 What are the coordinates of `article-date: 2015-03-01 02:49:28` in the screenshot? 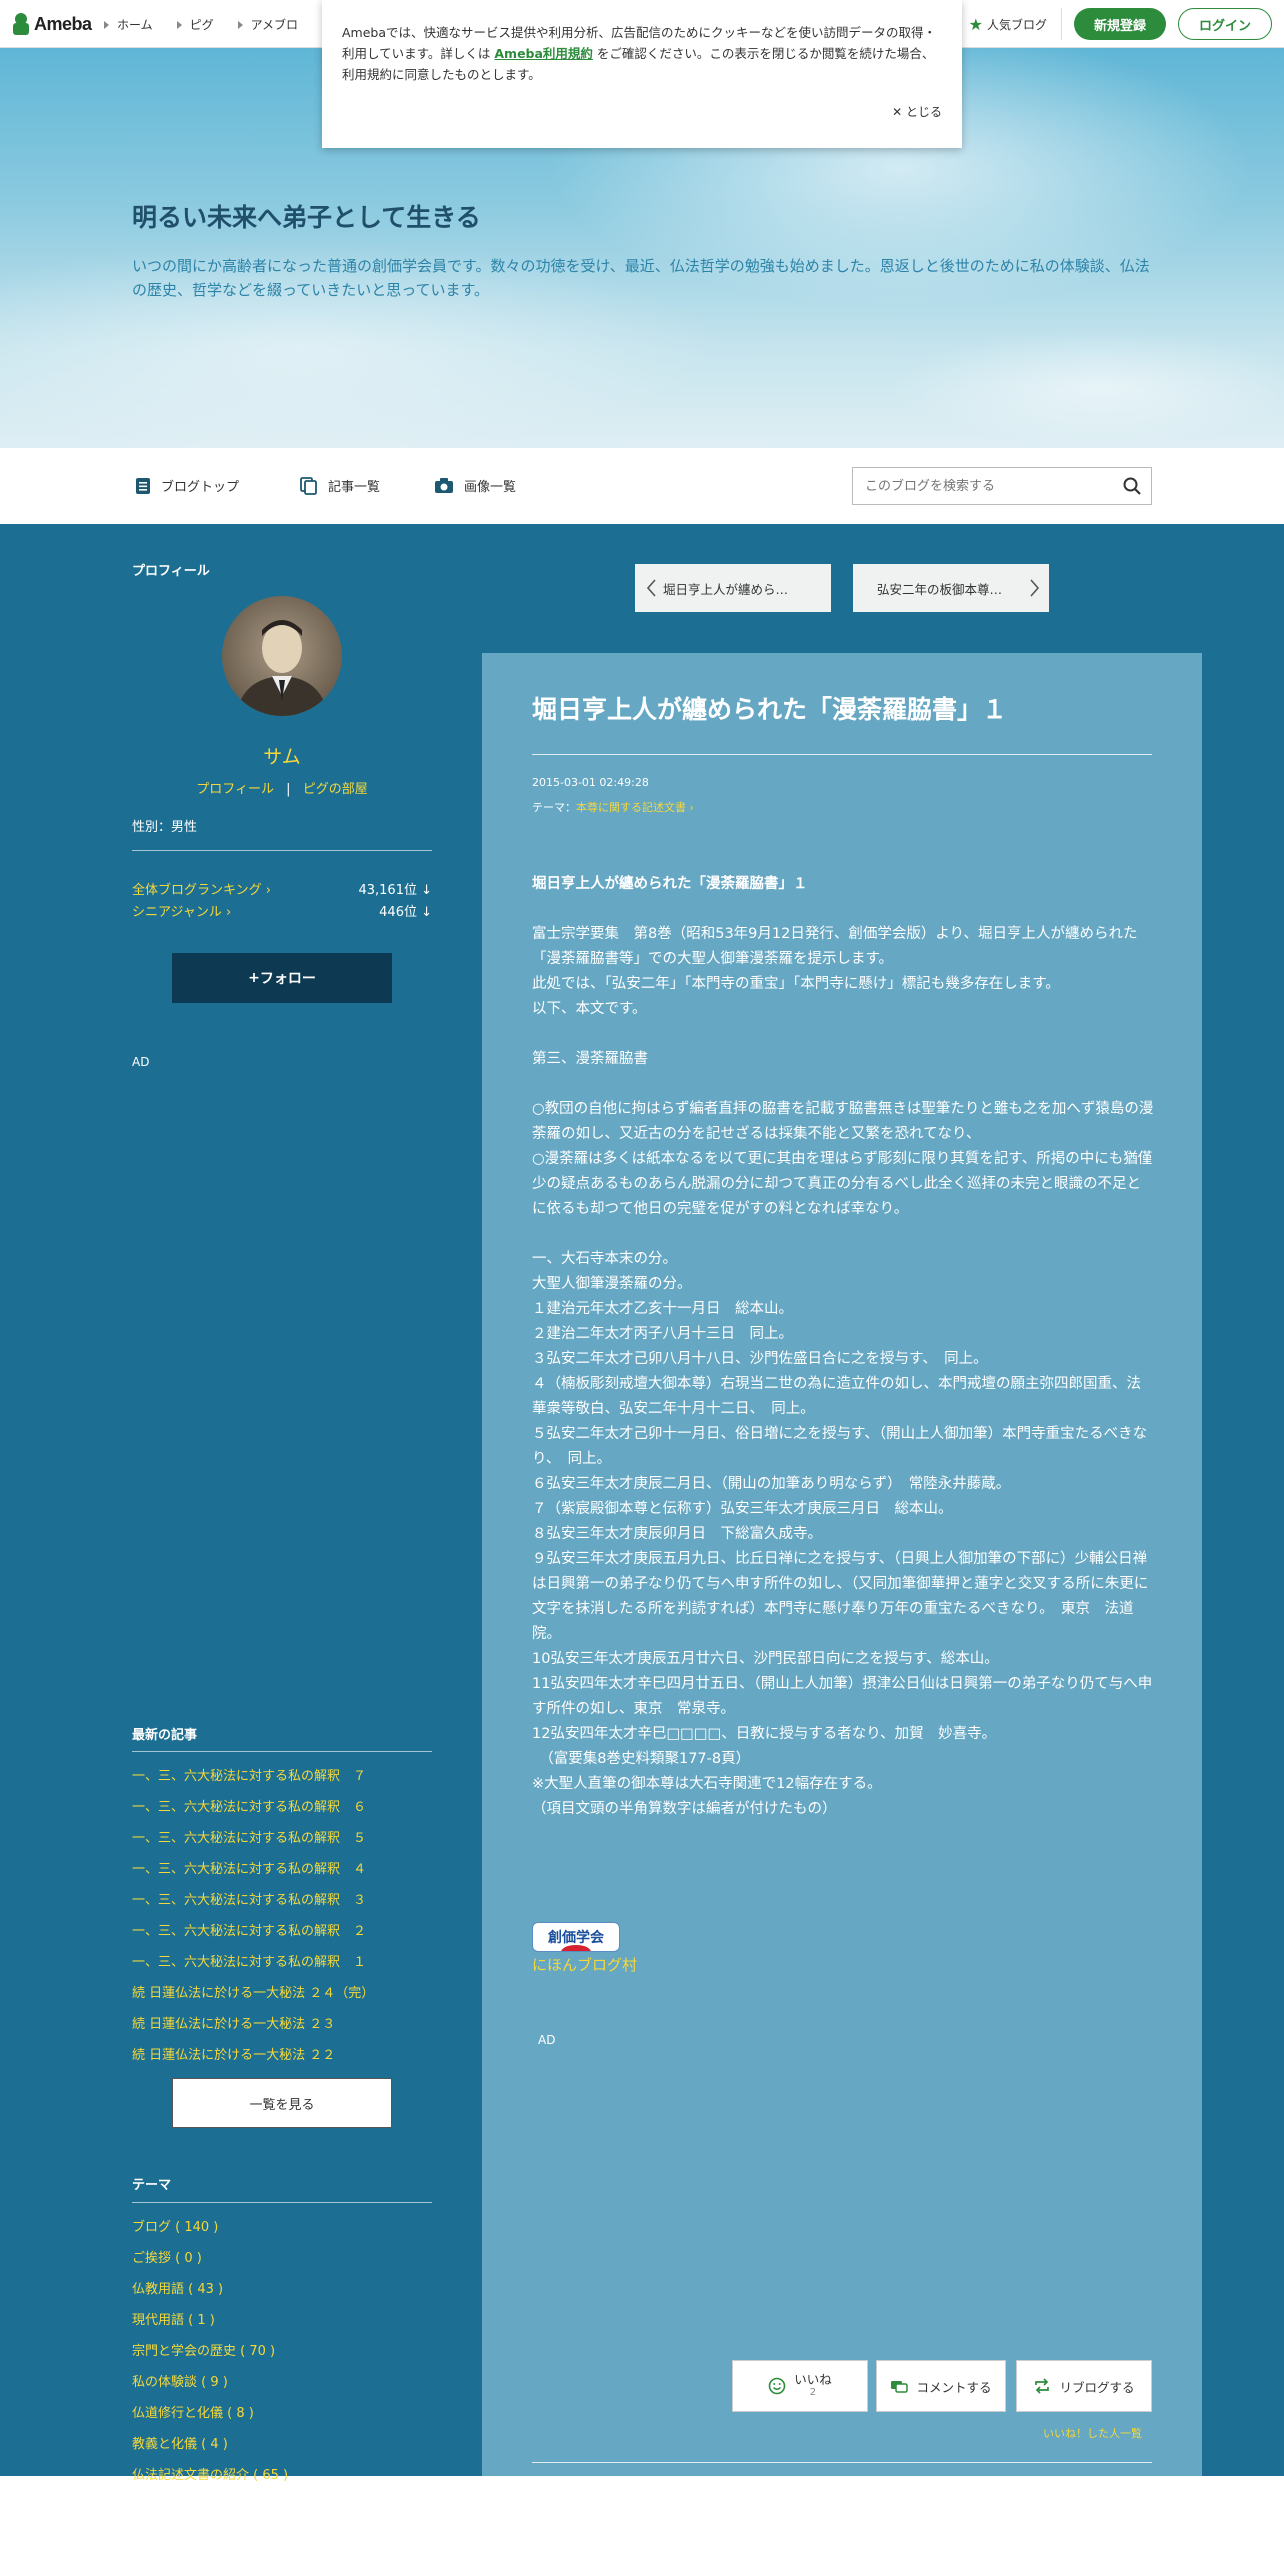 It's located at (590, 782).